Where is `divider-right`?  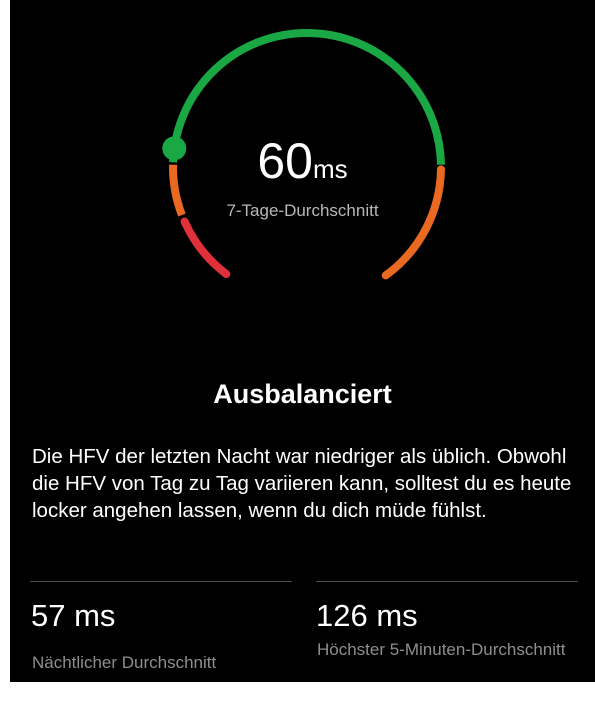
divider-right is located at coordinates (447, 581).